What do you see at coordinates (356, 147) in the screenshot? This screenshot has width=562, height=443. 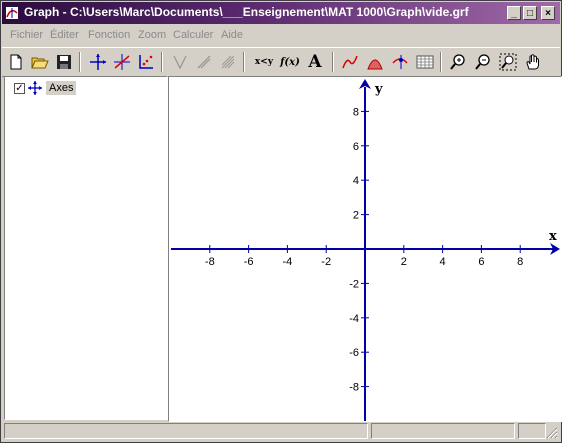 I see `y-tick-label: 6` at bounding box center [356, 147].